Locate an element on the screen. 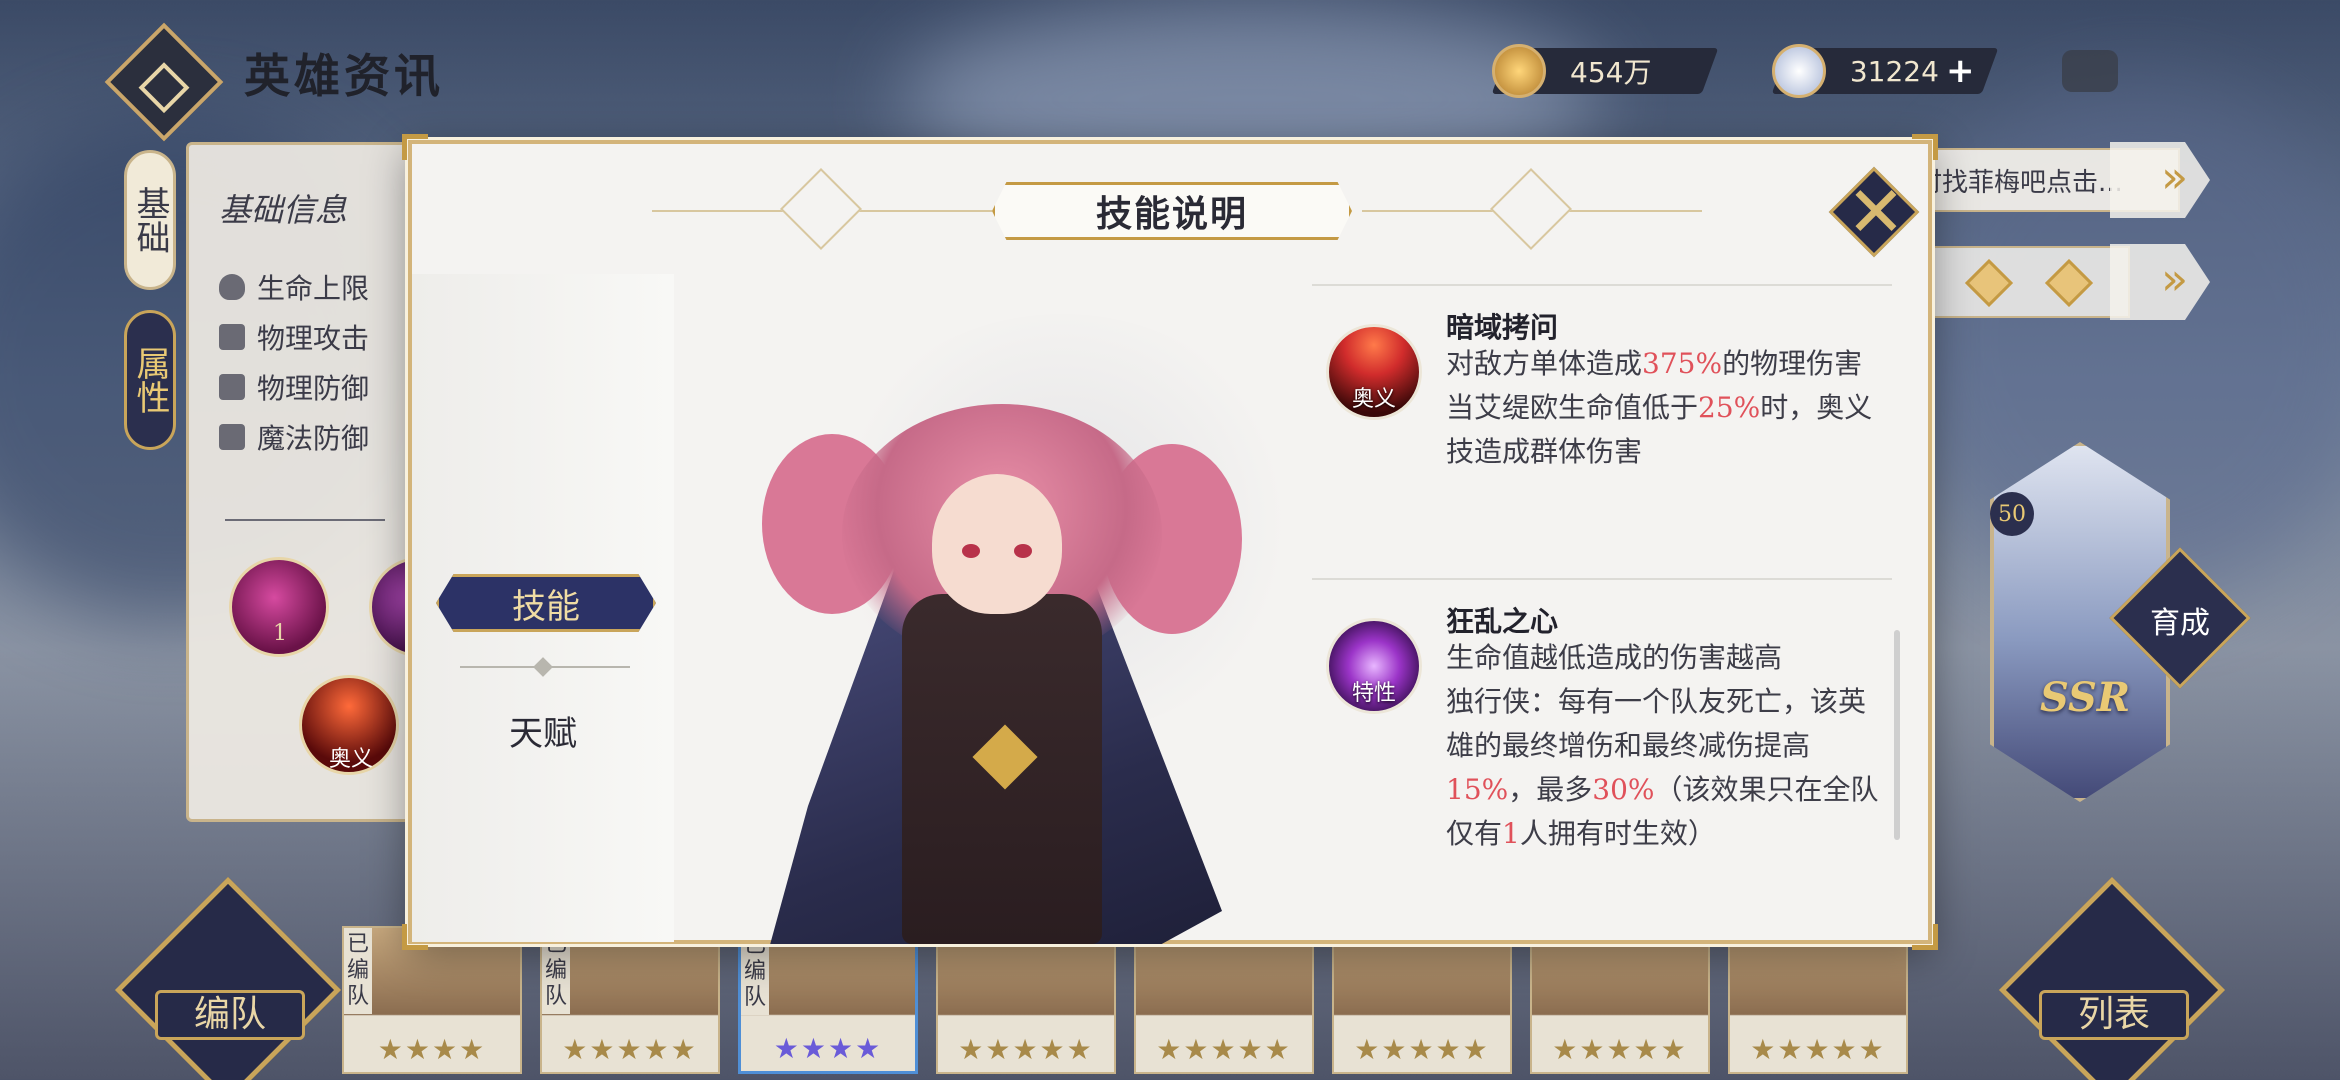  desc-text: 独行侠：每有一个队友死亡，该英雄的最终增伤和最终减伤提高 is located at coordinates (1656, 723).